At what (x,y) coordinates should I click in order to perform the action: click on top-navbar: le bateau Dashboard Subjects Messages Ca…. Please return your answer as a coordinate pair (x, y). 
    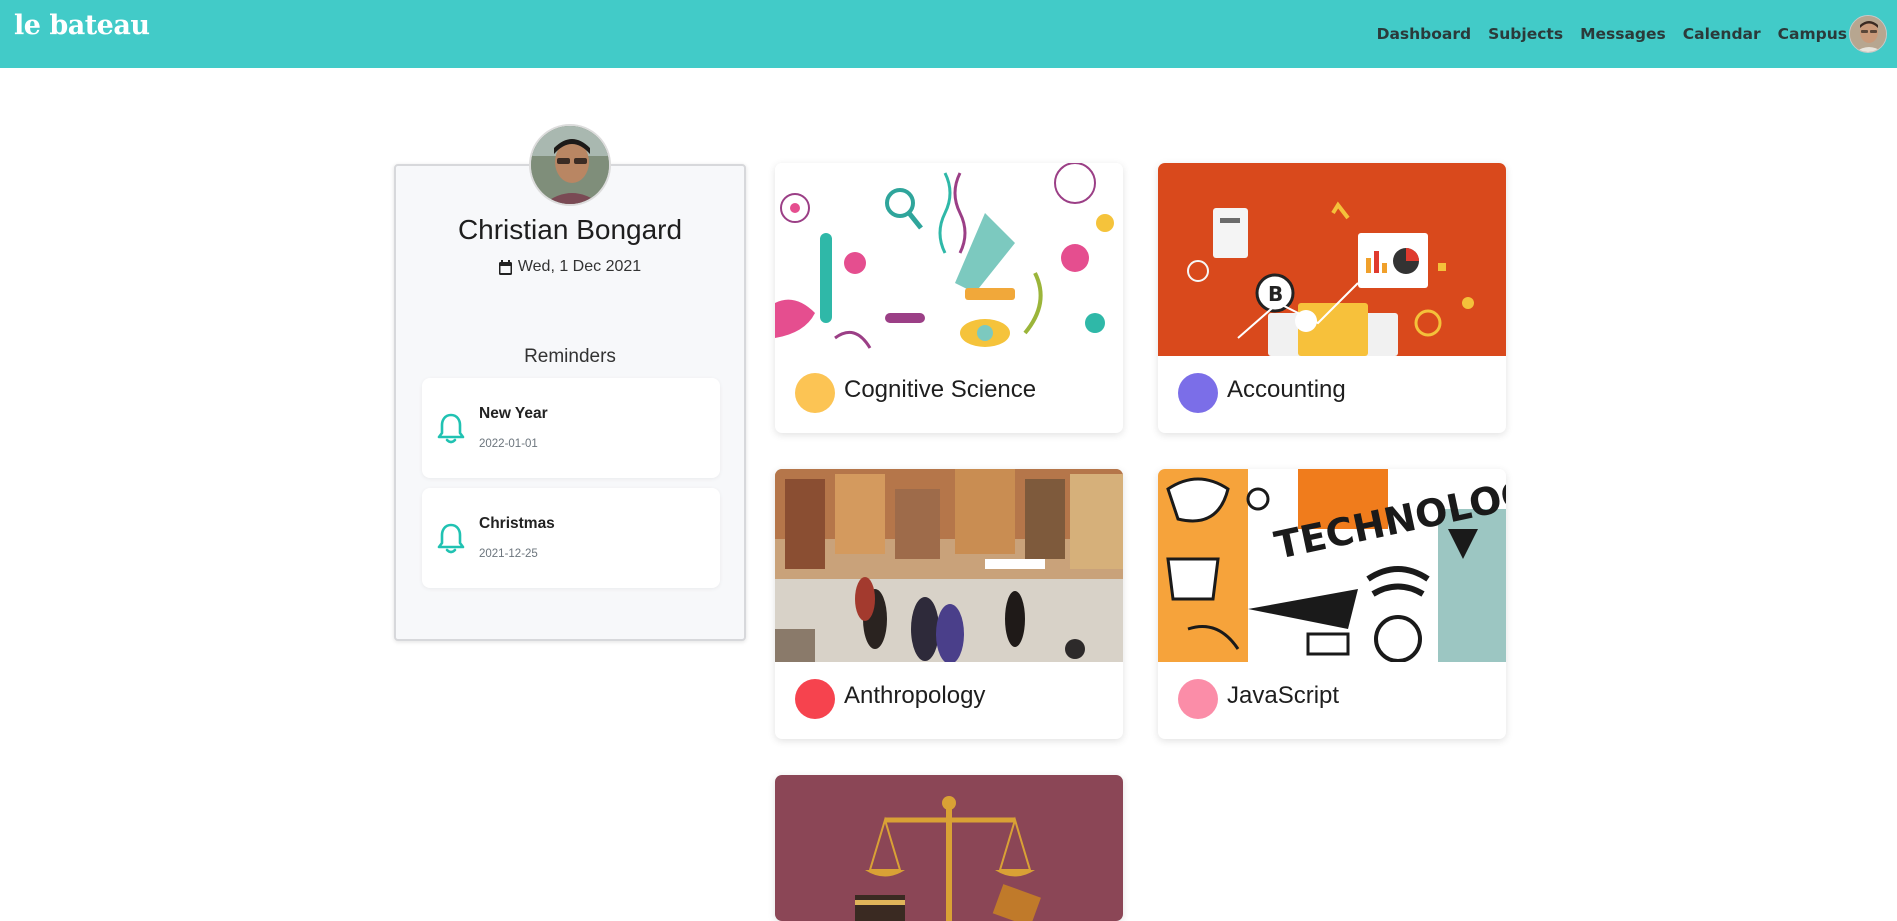
    Looking at the image, I should click on (948, 34).